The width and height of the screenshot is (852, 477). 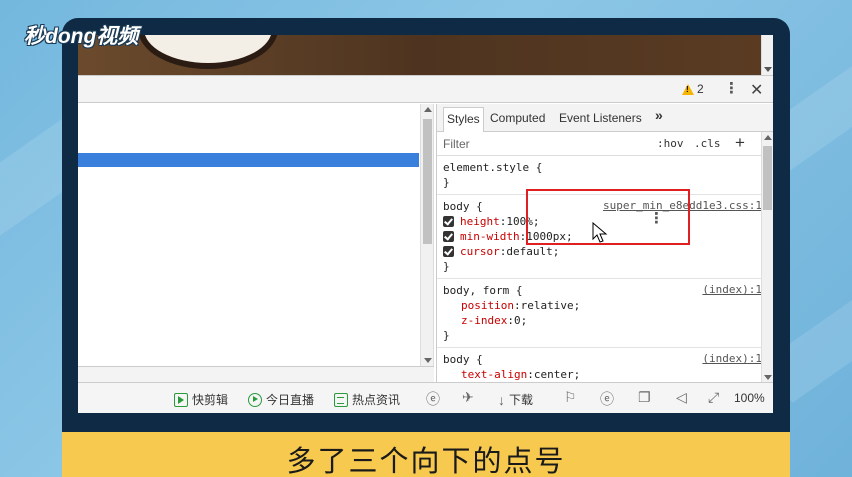 I want to click on lightning-icon: ⓔ, so click(x=433, y=399).